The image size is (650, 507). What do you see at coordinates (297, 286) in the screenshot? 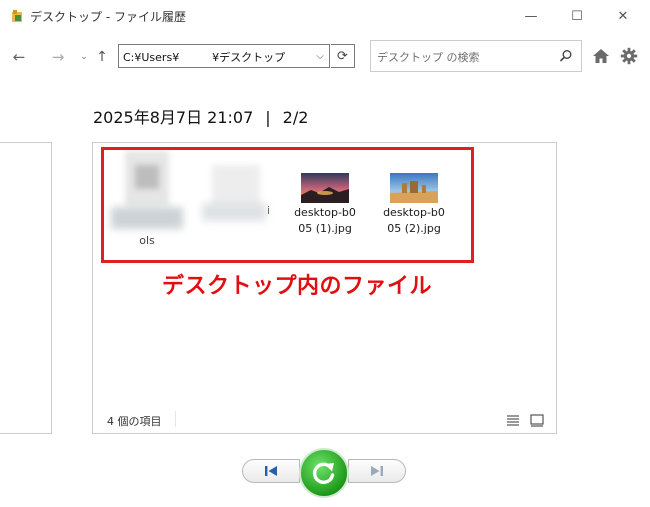
I see `annotation-label: デスクトップ内のファイル` at bounding box center [297, 286].